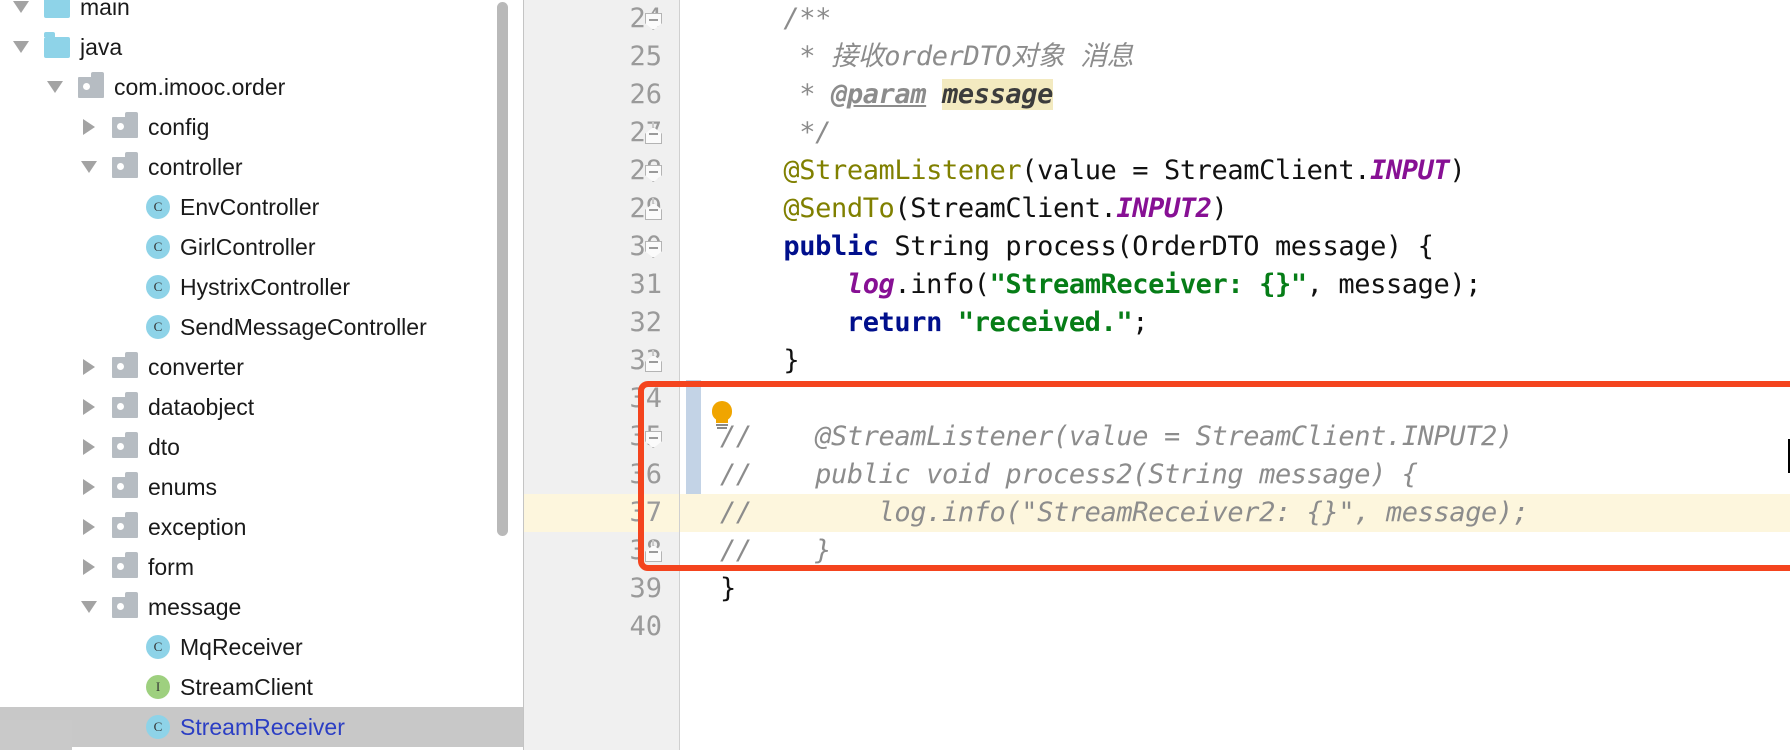  Describe the element at coordinates (262, 567) in the screenshot. I see `tree-item-form: form` at that location.